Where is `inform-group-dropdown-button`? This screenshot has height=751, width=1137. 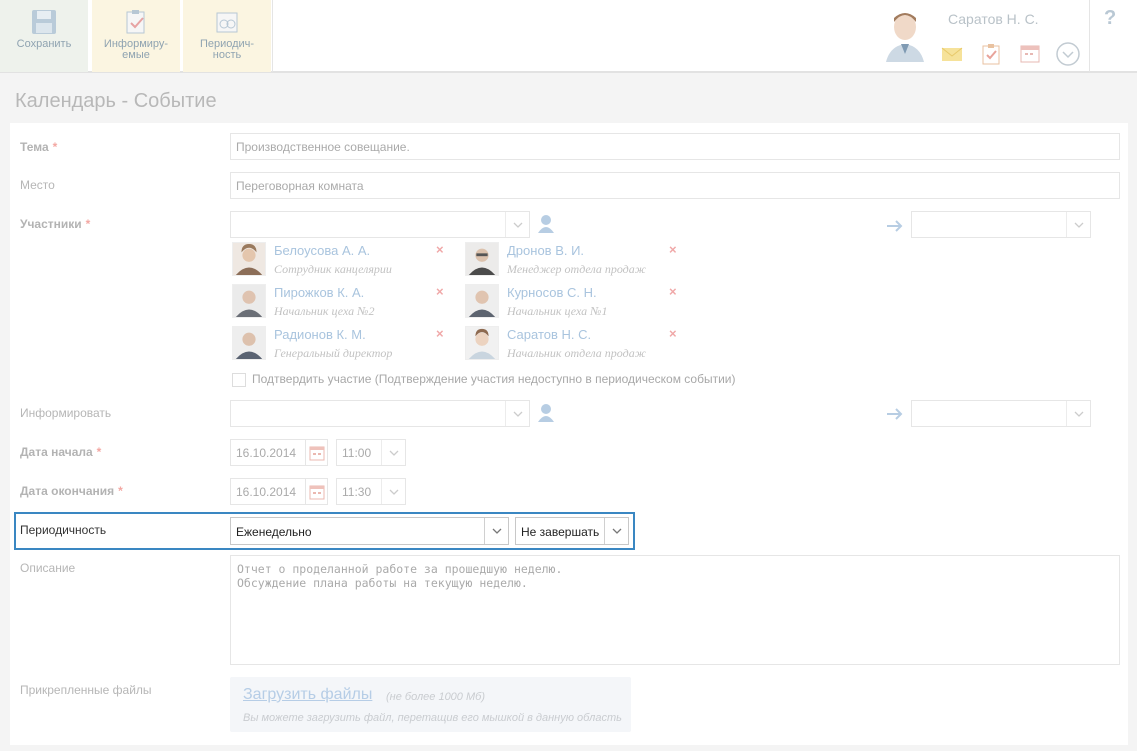 inform-group-dropdown-button is located at coordinates (1078, 413).